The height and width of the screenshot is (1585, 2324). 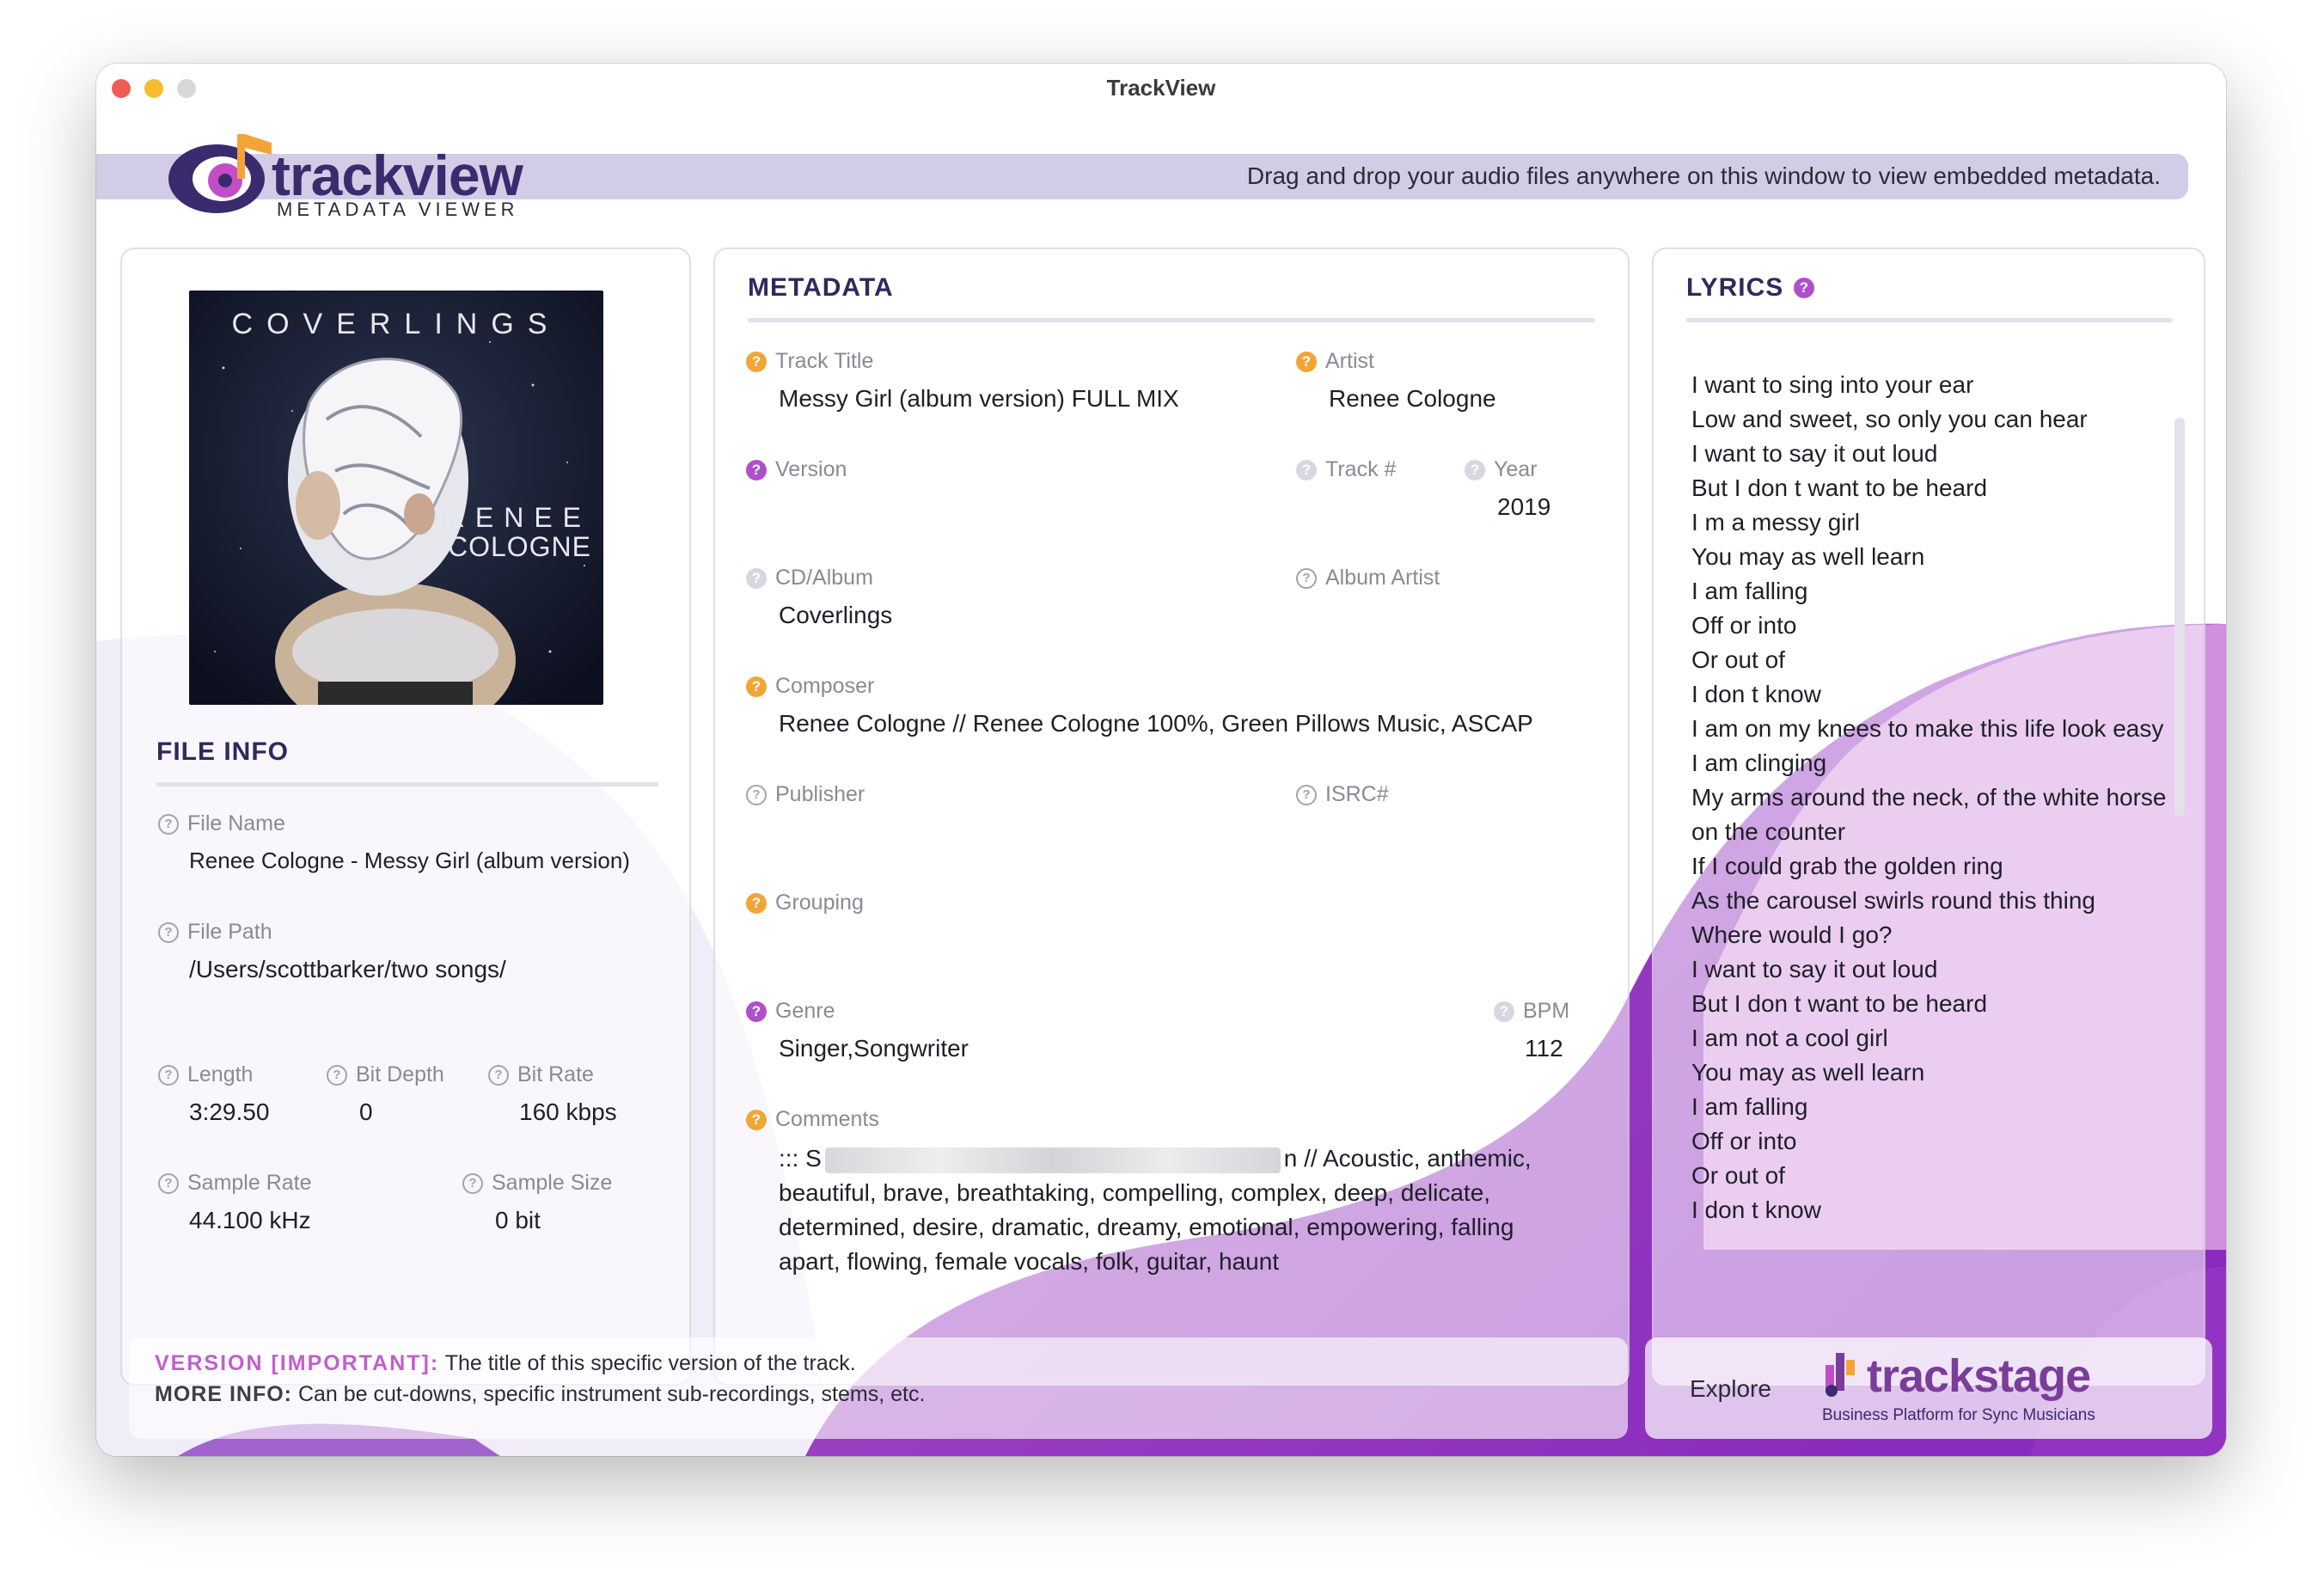 What do you see at coordinates (1346, 470) in the screenshot?
I see `track-number-label: ? Track #` at bounding box center [1346, 470].